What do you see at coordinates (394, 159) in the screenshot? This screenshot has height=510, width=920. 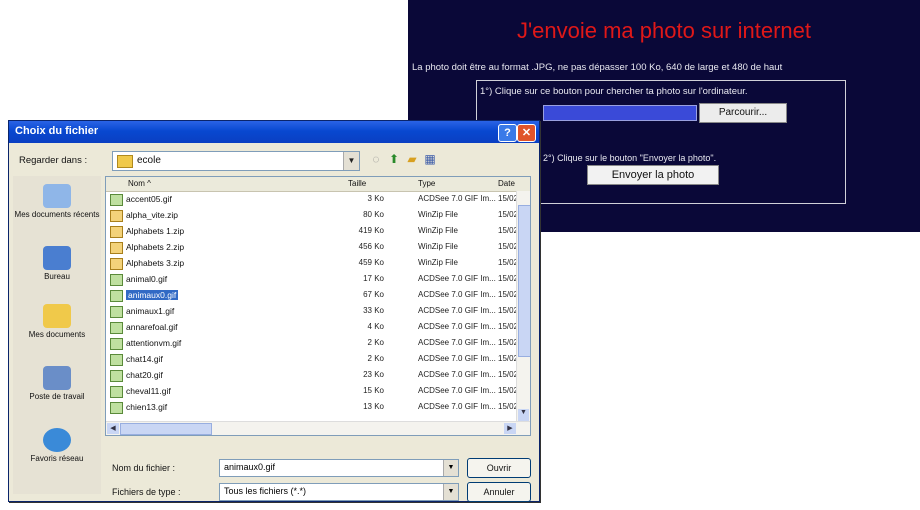 I see `up-folder-icon: ⬆` at bounding box center [394, 159].